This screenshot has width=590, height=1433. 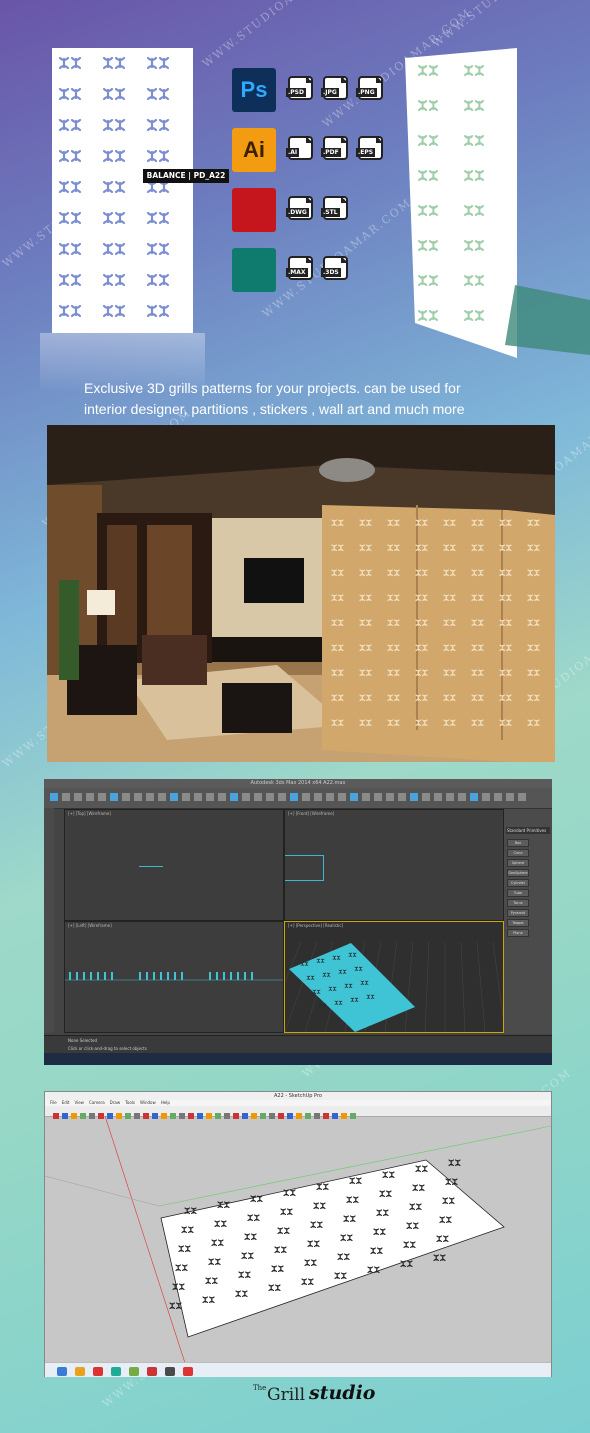 I want to click on viewport-left: [+] [Left] [Wireframe], so click(x=174, y=977).